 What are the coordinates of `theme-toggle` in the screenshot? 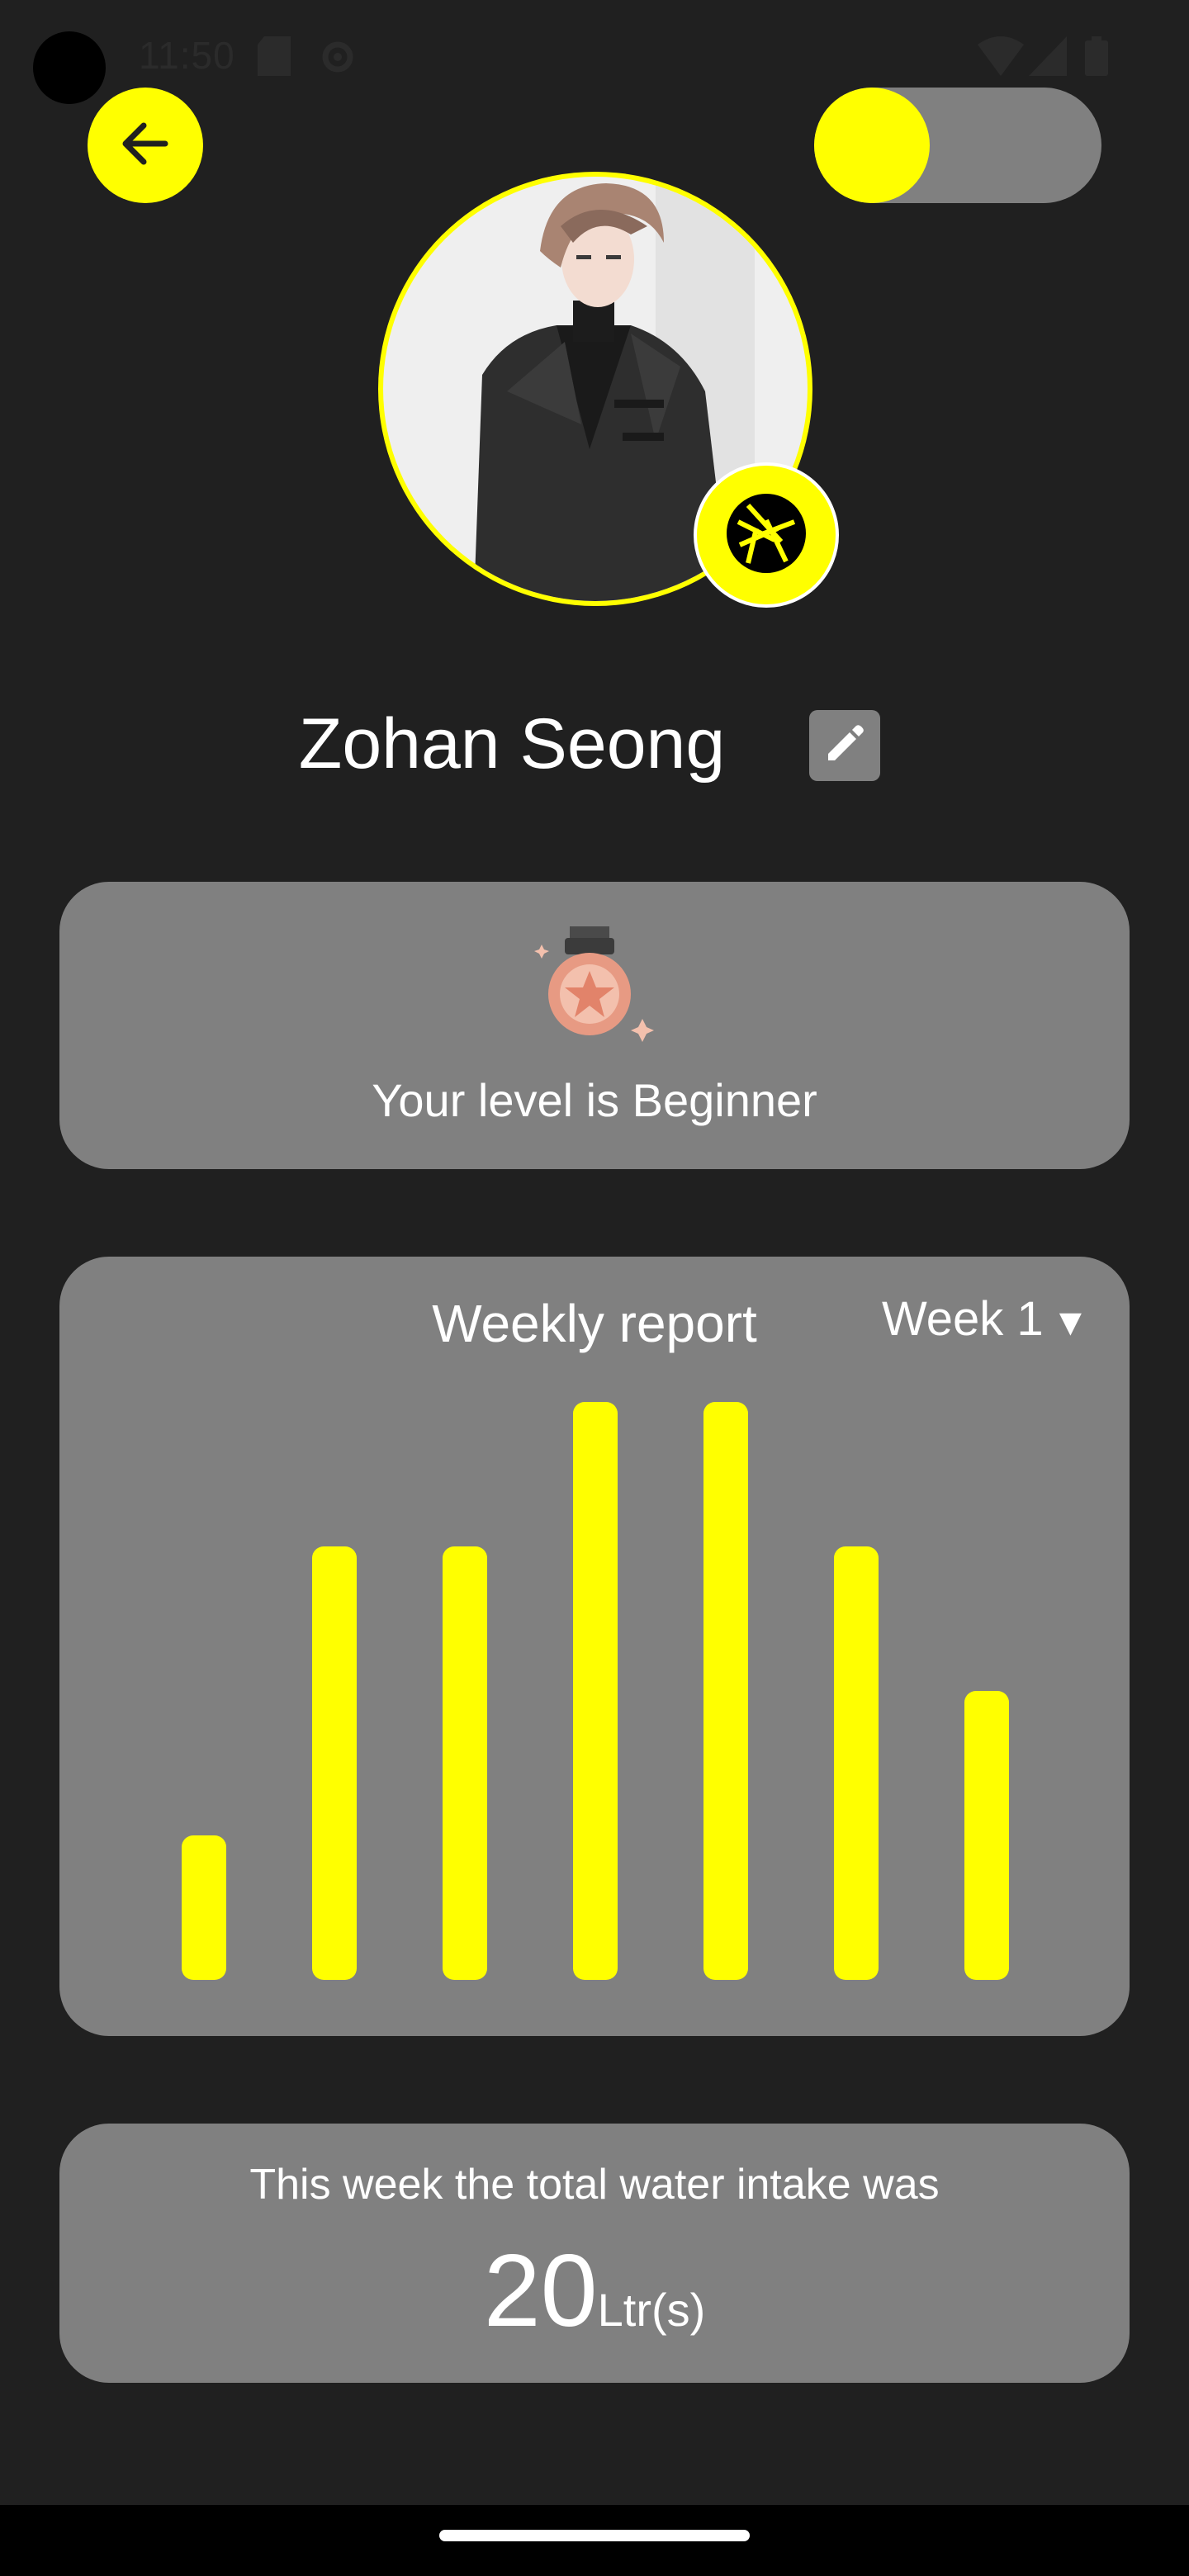 It's located at (957, 145).